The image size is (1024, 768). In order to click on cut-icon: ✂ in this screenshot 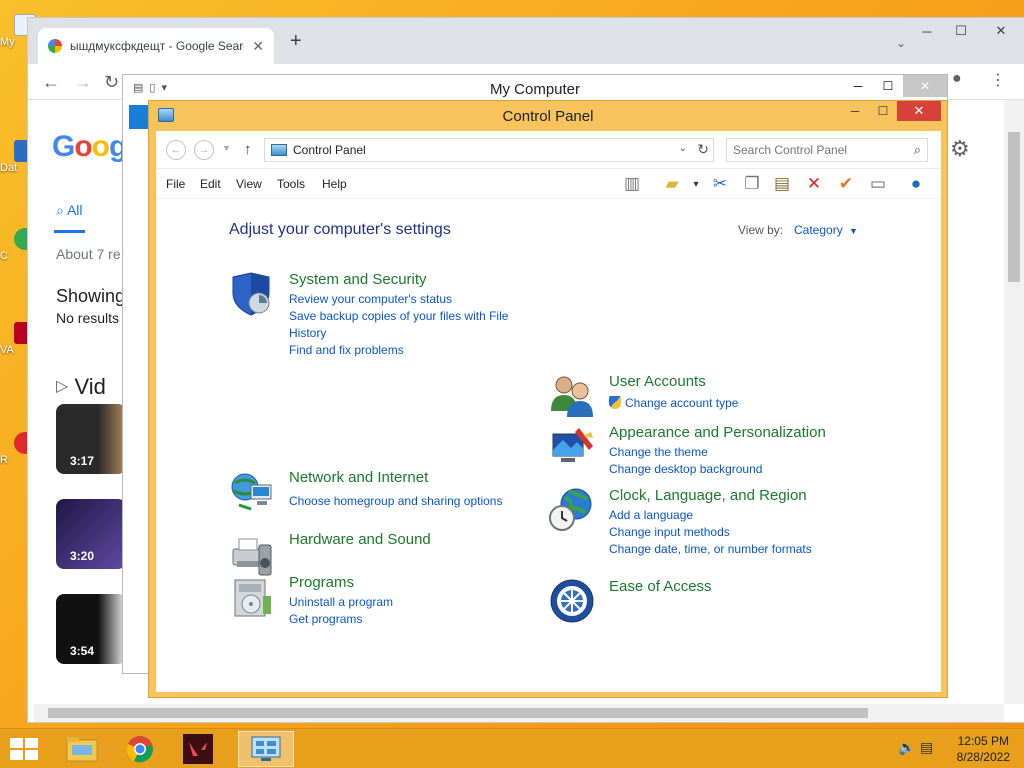, I will do `click(720, 184)`.